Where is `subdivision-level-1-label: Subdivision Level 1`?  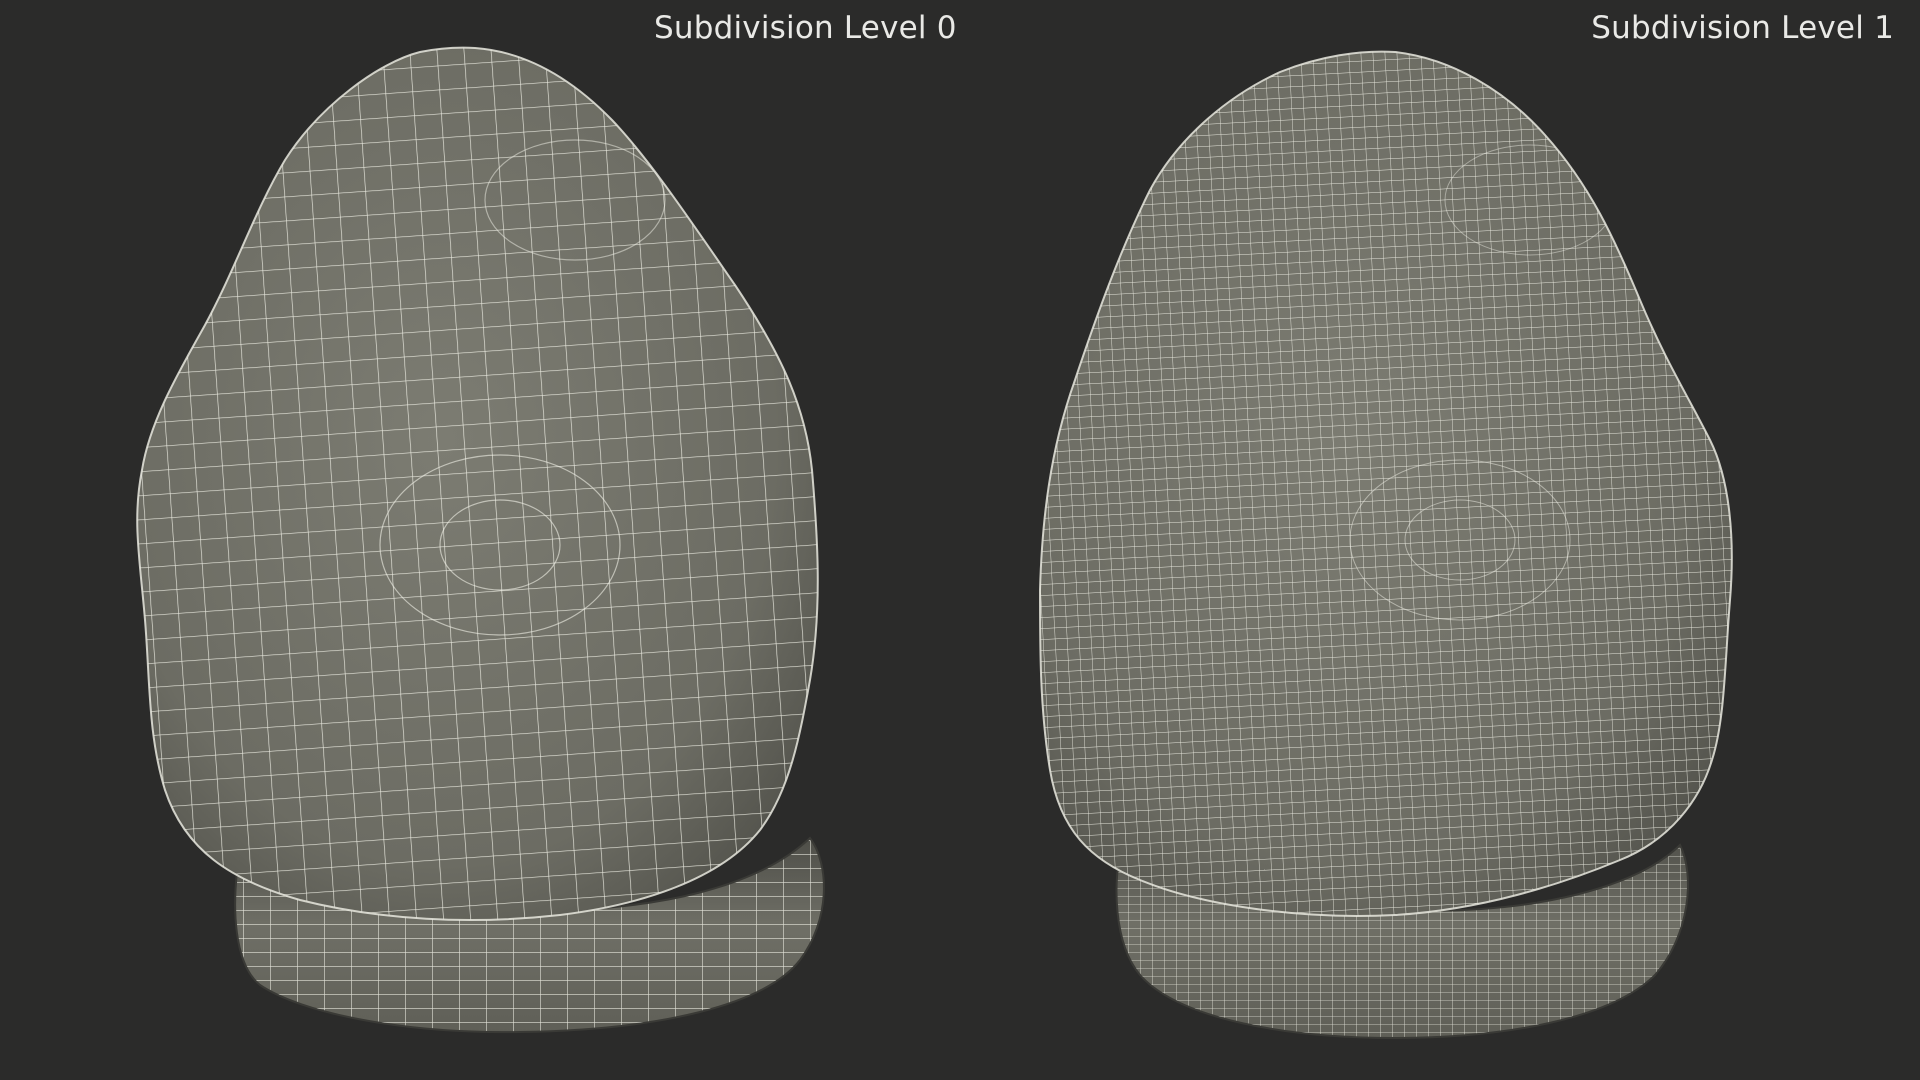 subdivision-level-1-label: Subdivision Level 1 is located at coordinates (1742, 28).